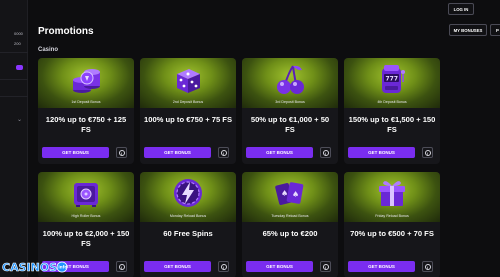 The width and height of the screenshot is (500, 277). I want to click on my-bonuses-button: MY BONUSES, so click(468, 30).